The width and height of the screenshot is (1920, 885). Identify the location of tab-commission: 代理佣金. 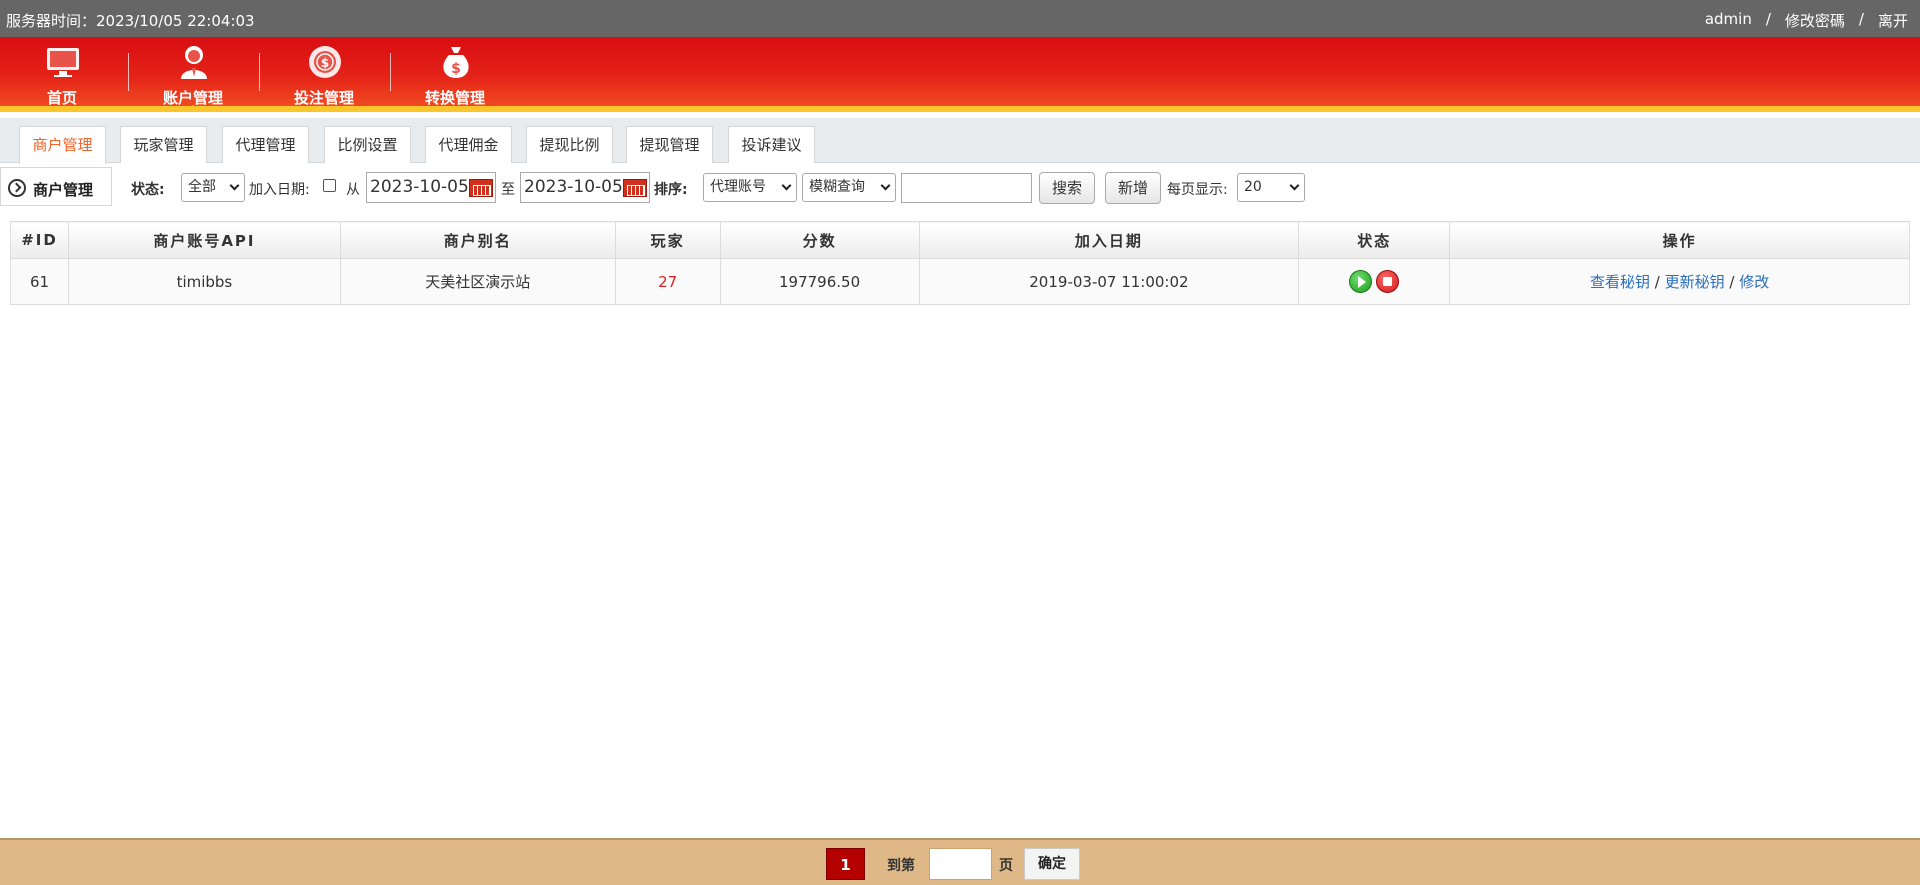
(468, 144).